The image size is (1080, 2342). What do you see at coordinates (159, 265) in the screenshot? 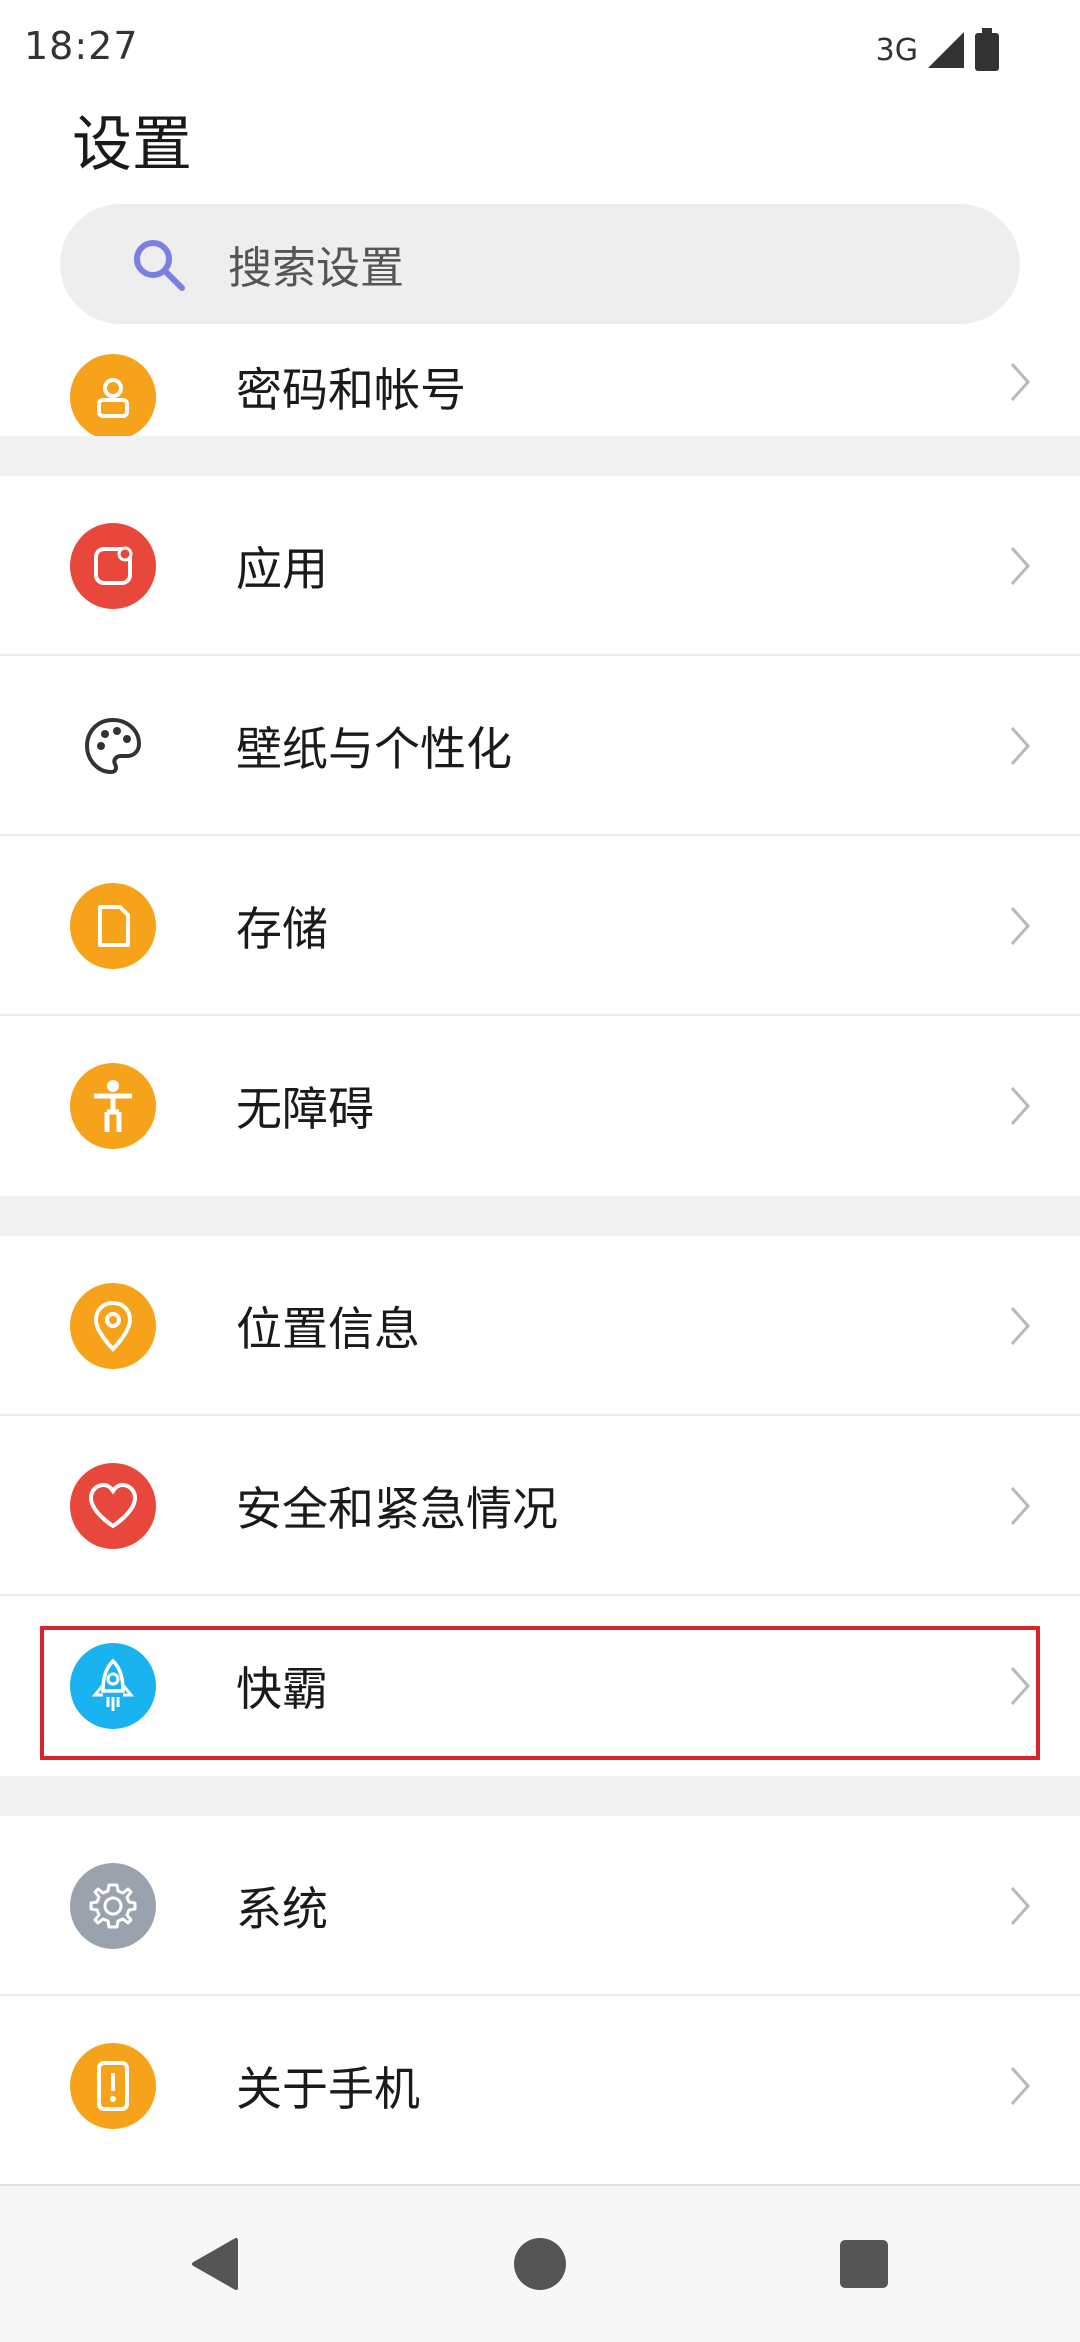
I see `search-icon` at bounding box center [159, 265].